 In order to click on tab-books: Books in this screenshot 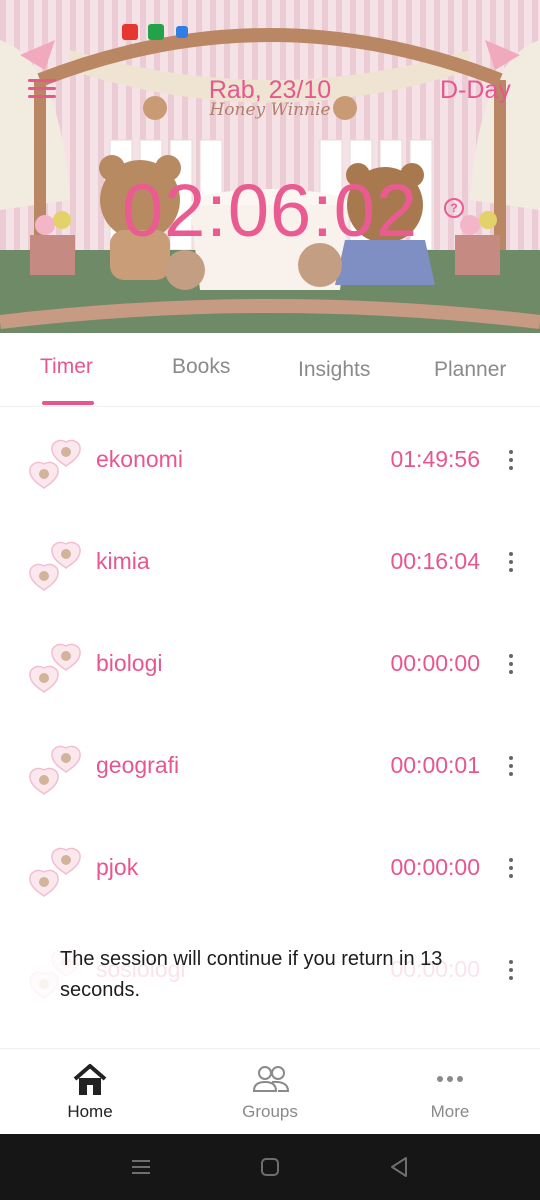, I will do `click(201, 367)`.